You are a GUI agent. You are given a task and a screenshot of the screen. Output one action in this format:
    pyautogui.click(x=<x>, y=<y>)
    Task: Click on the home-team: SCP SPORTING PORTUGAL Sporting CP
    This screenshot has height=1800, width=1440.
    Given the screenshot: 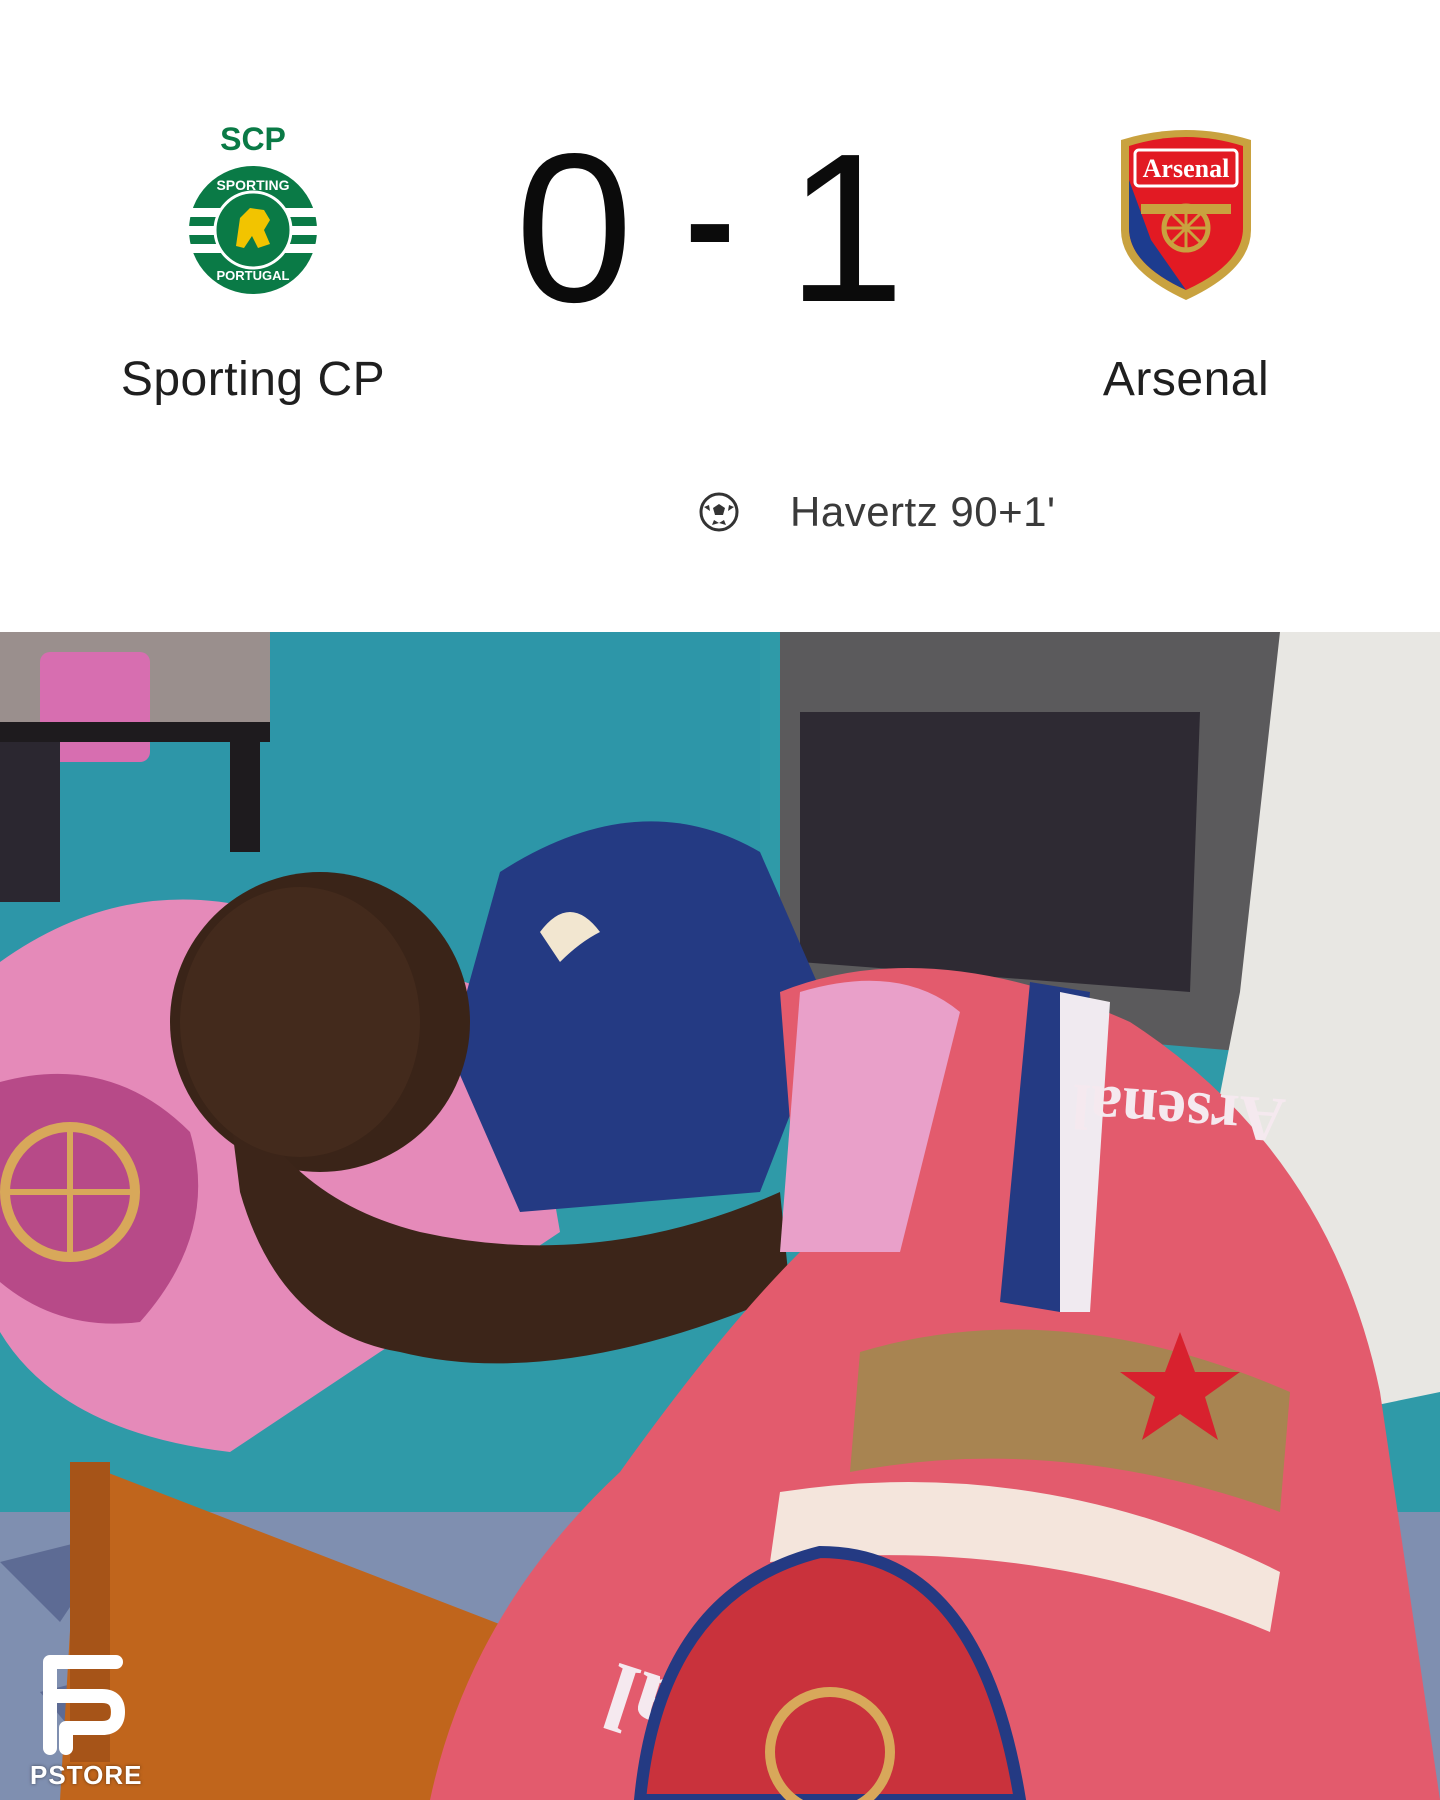 What is the action you would take?
    pyautogui.click(x=253, y=264)
    